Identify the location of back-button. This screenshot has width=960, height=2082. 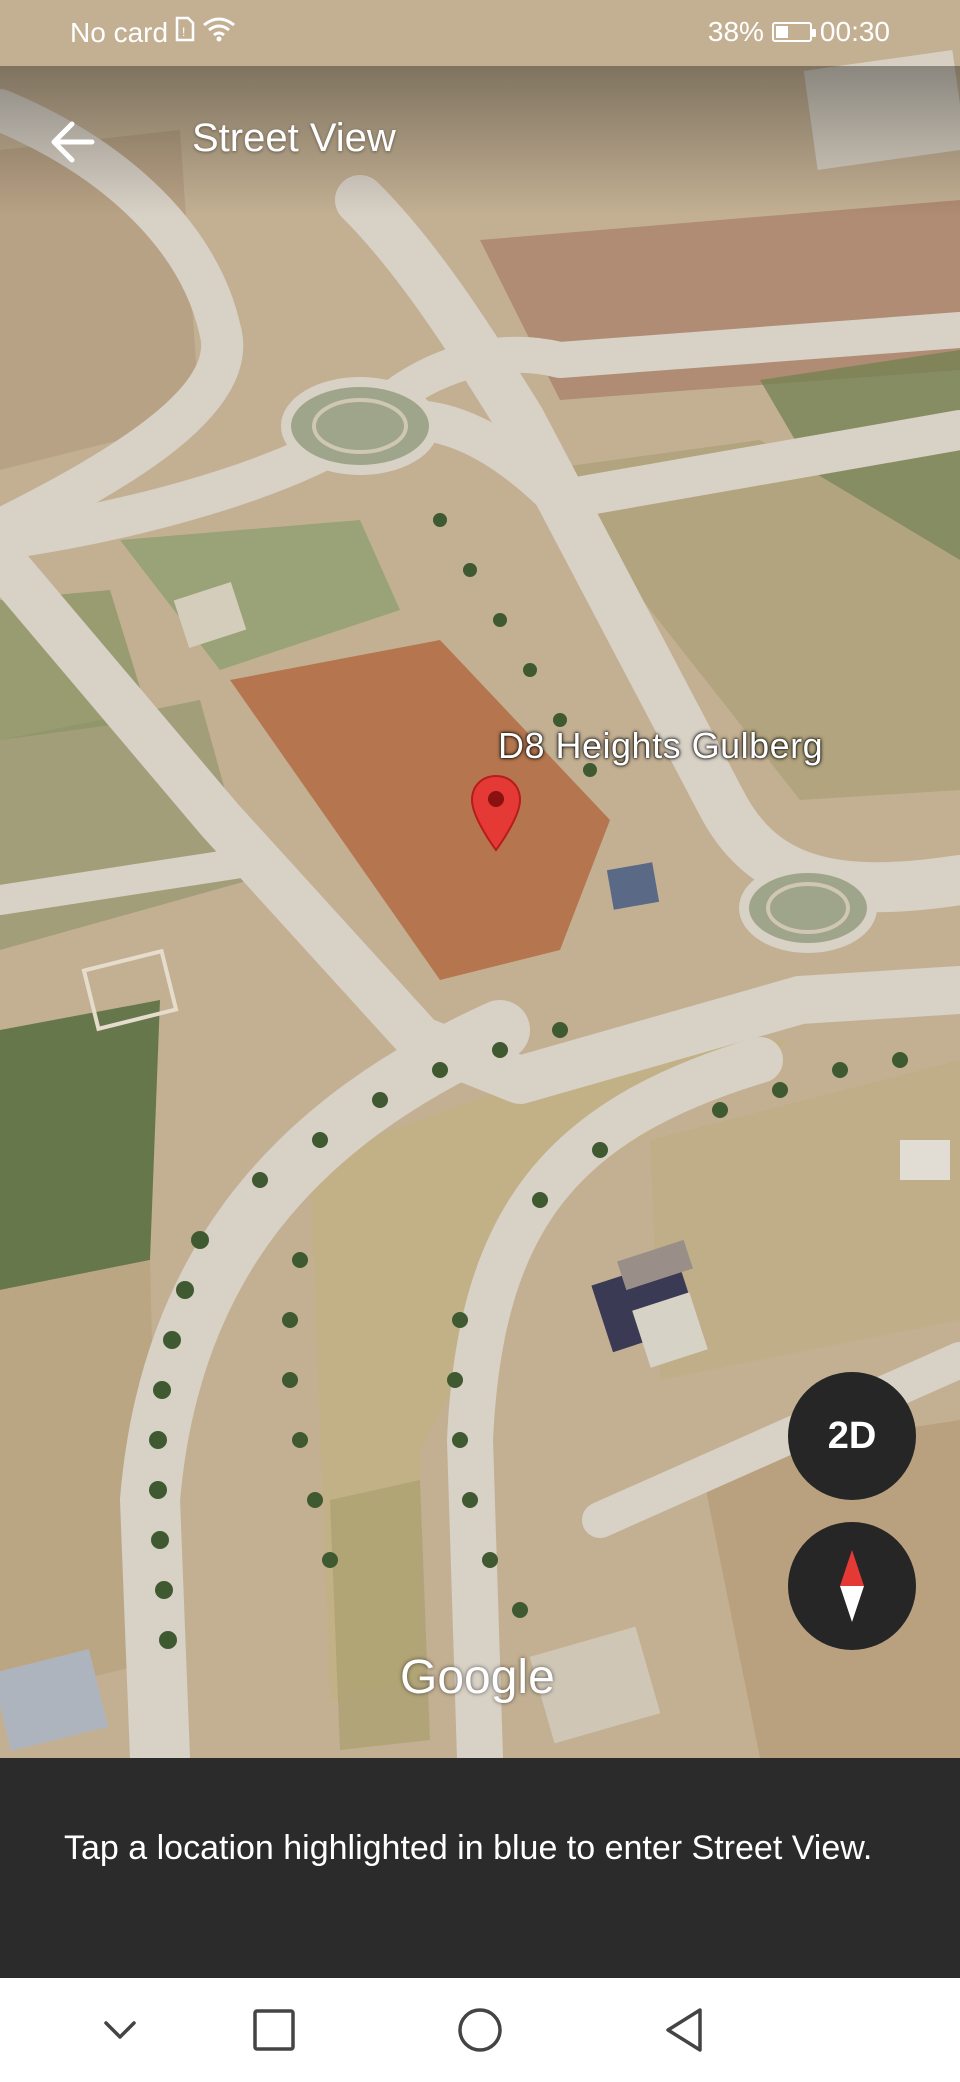
(74, 142).